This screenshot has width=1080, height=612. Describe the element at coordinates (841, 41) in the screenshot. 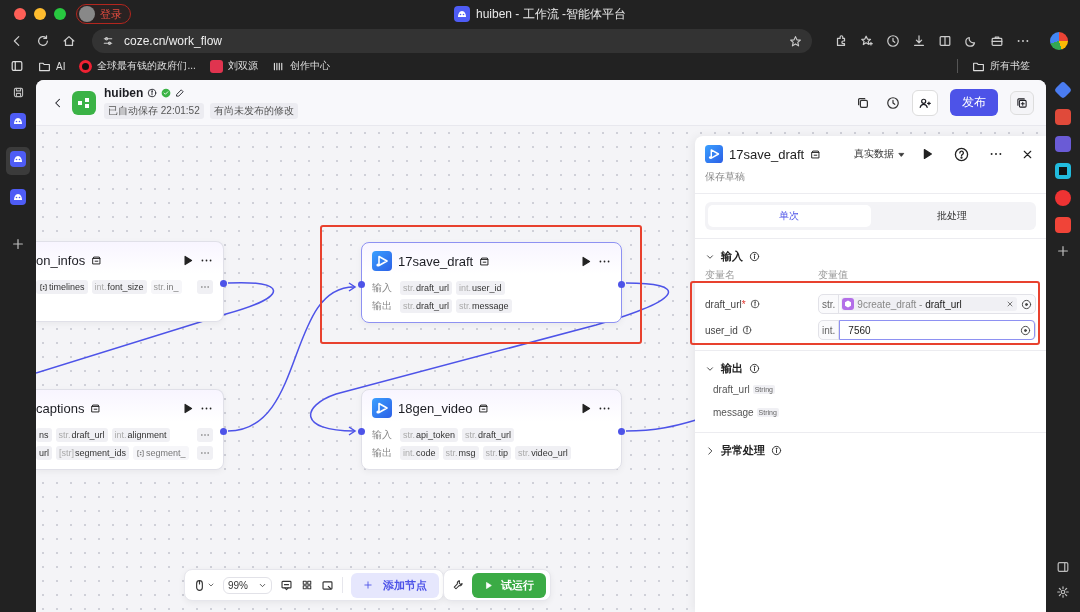

I see `puzzle-icon` at that location.